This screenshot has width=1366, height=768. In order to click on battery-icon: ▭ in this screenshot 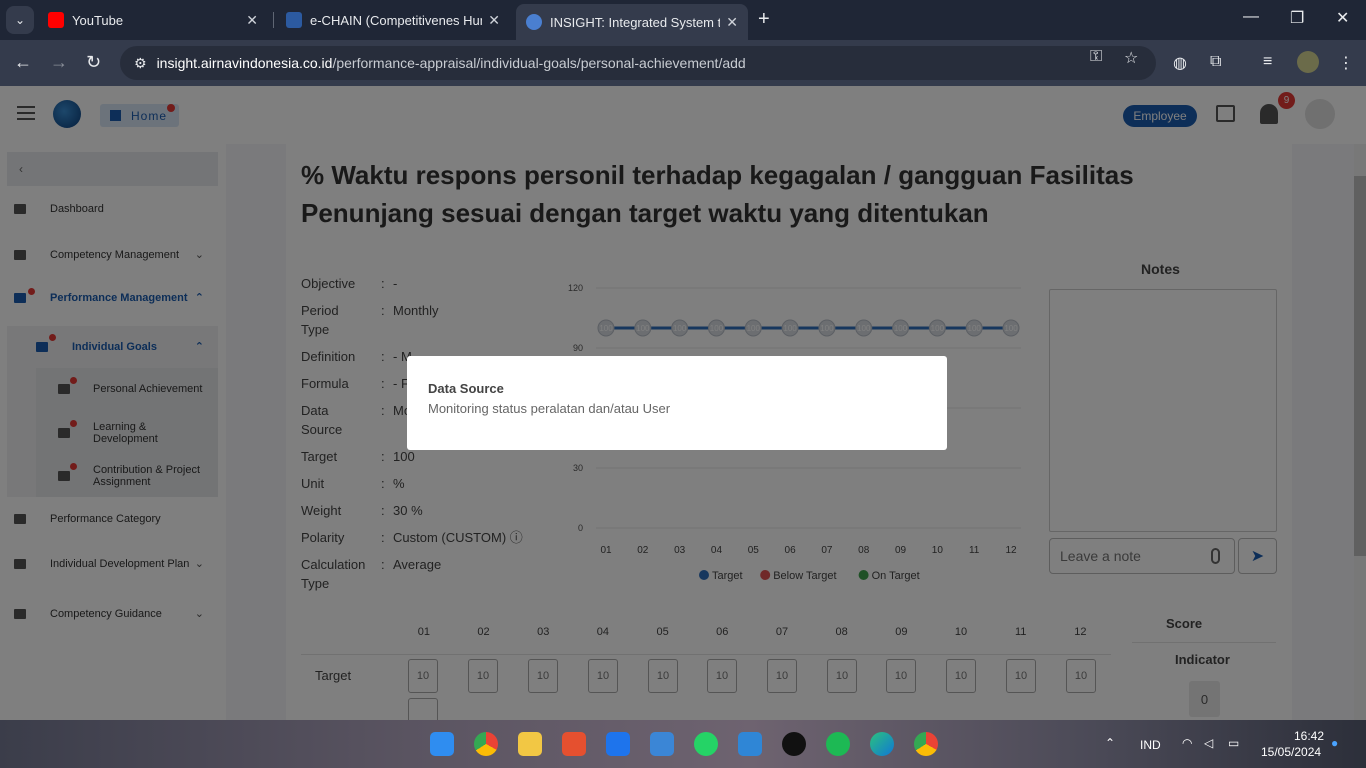, I will do `click(1233, 743)`.